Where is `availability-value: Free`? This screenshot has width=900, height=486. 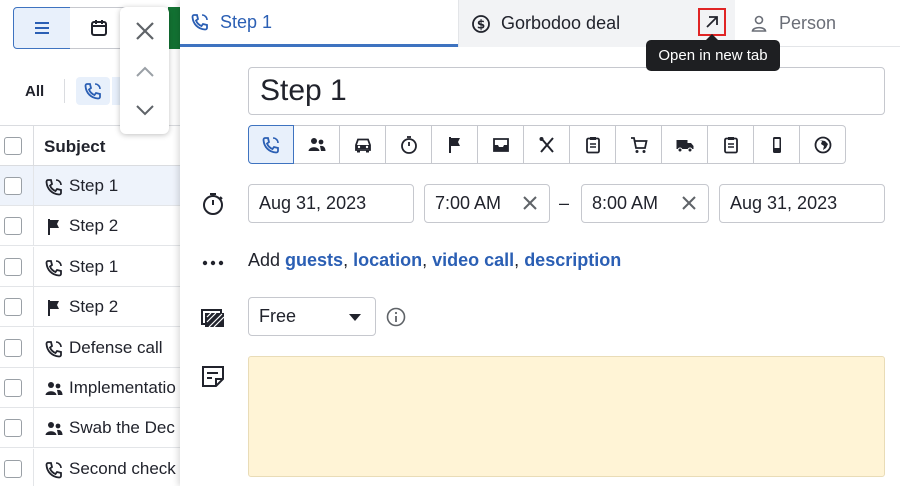
availability-value: Free is located at coordinates (278, 316).